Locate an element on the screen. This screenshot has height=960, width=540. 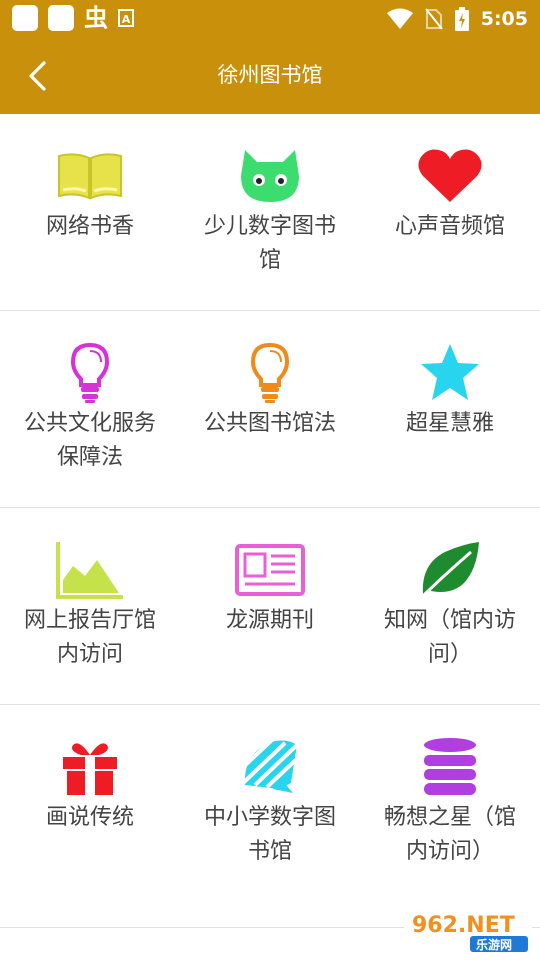
grid-item-label: 网络书香 is located at coordinates (89, 226).